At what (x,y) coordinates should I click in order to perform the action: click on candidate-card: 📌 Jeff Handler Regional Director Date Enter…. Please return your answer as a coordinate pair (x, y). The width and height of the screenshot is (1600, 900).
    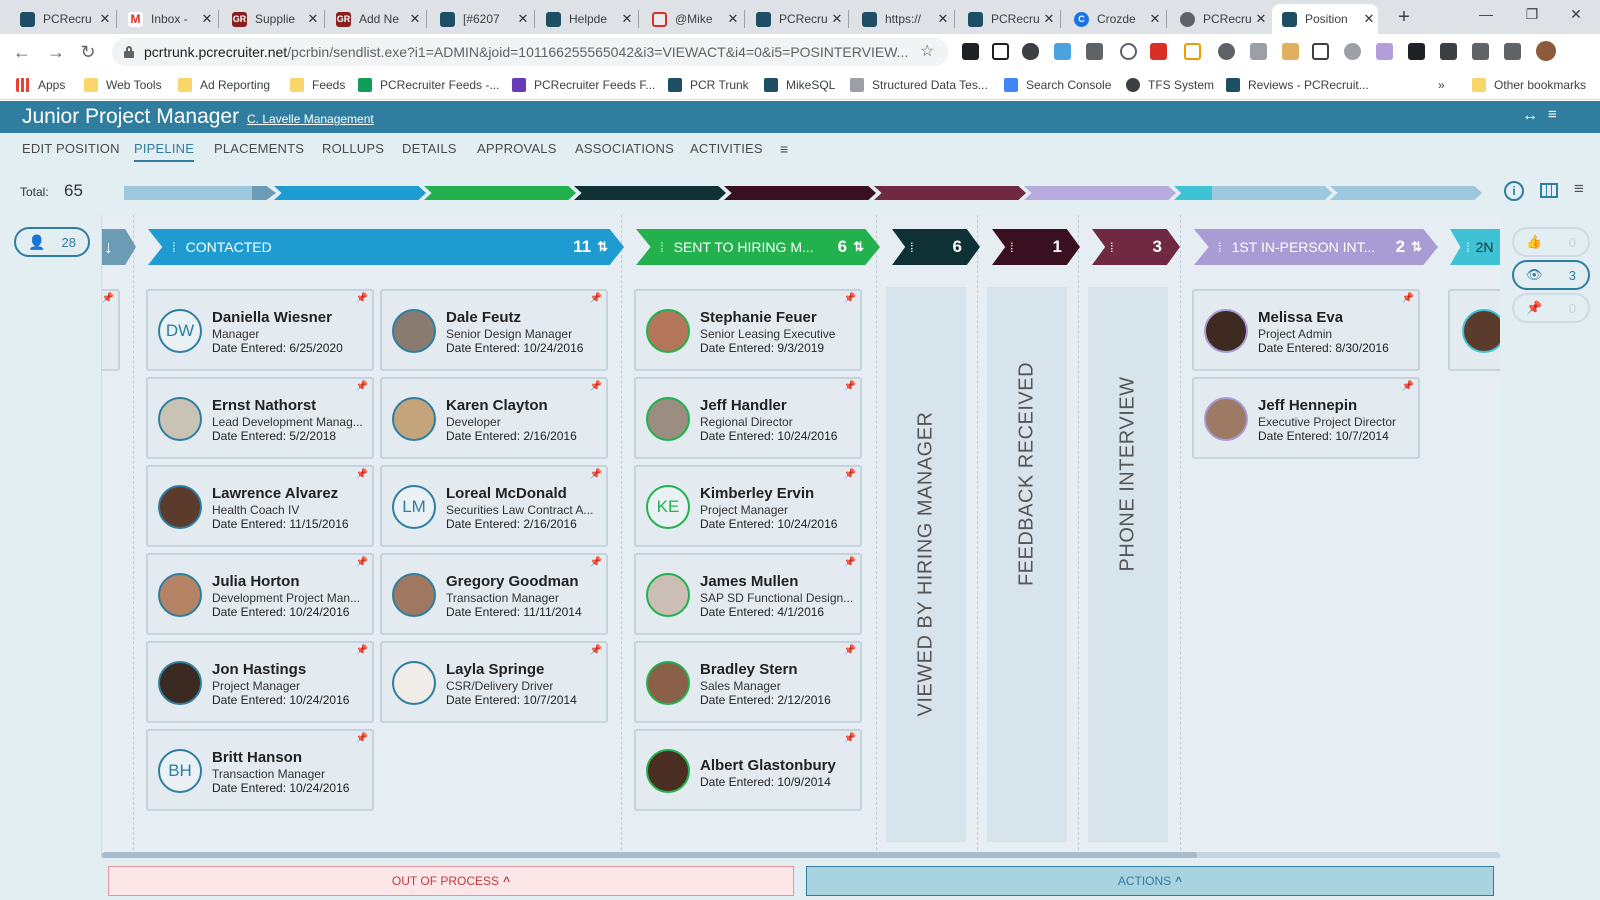
    Looking at the image, I should click on (748, 418).